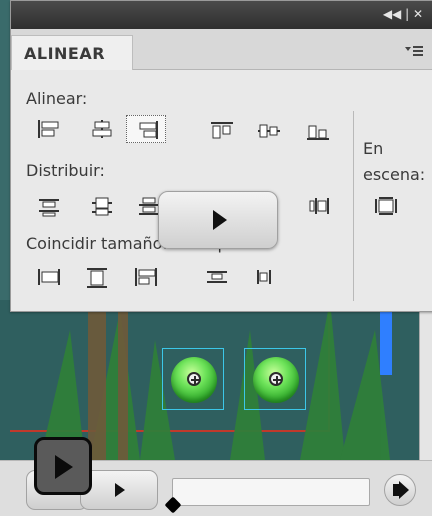  I want to click on label-coincidir-tamano: Coincidir tamaño:, so click(97, 243).